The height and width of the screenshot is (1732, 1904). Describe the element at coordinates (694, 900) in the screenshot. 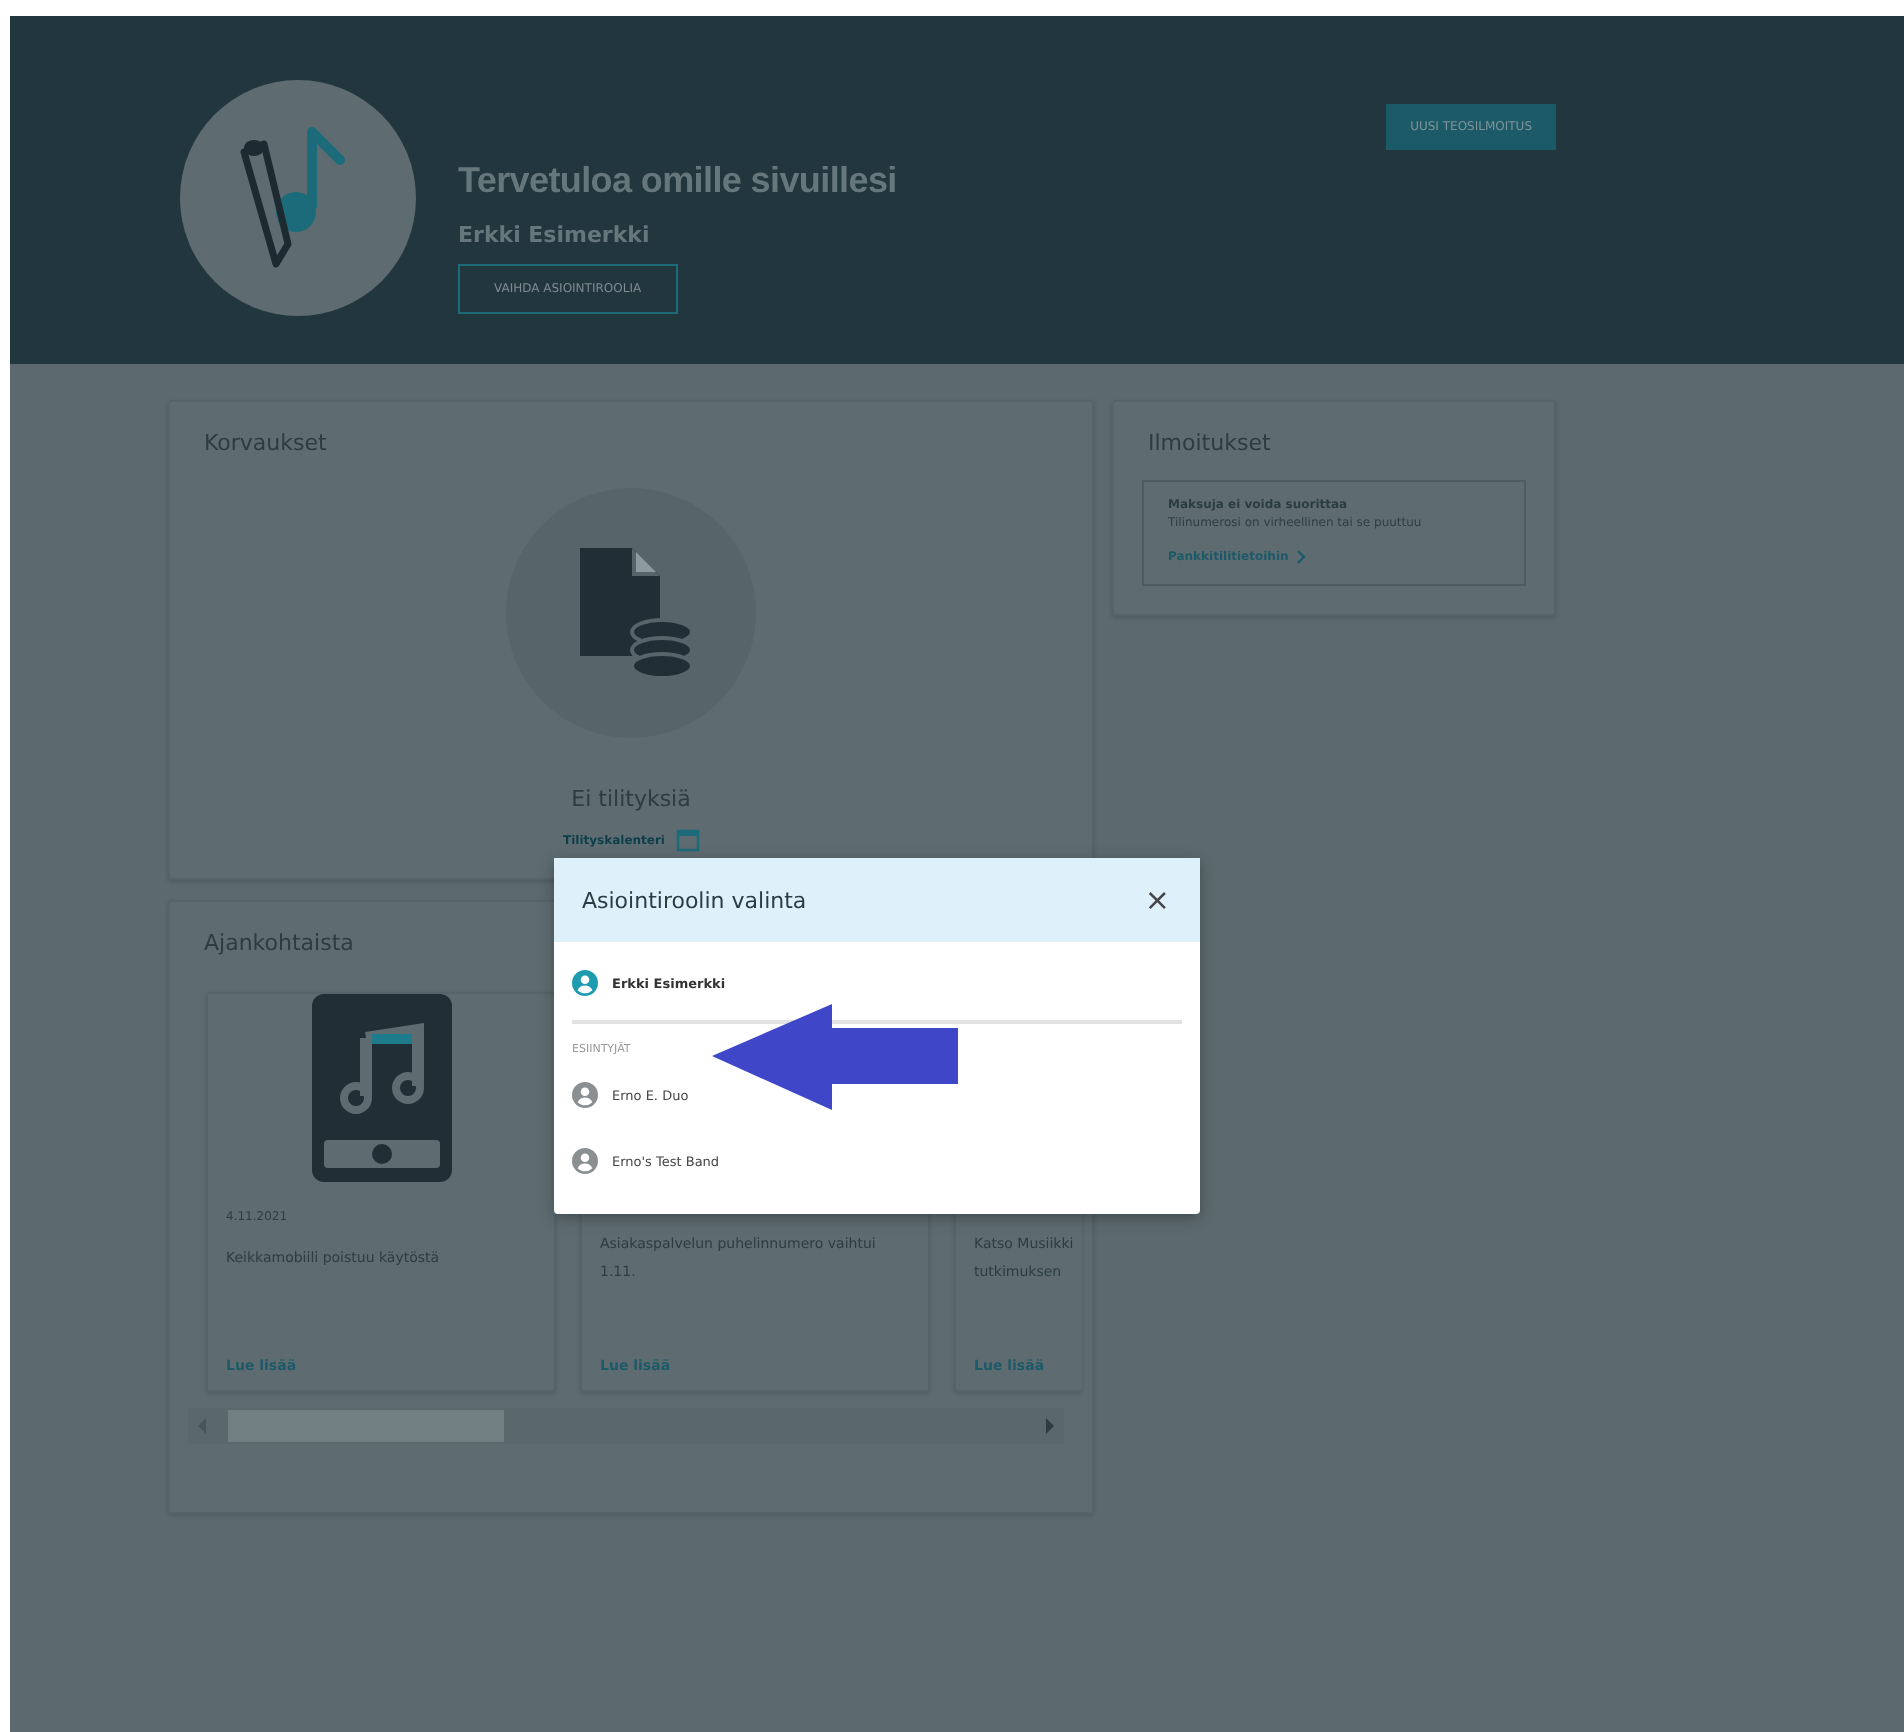

I see `dialog-title: Asiointiroolin valinta` at that location.